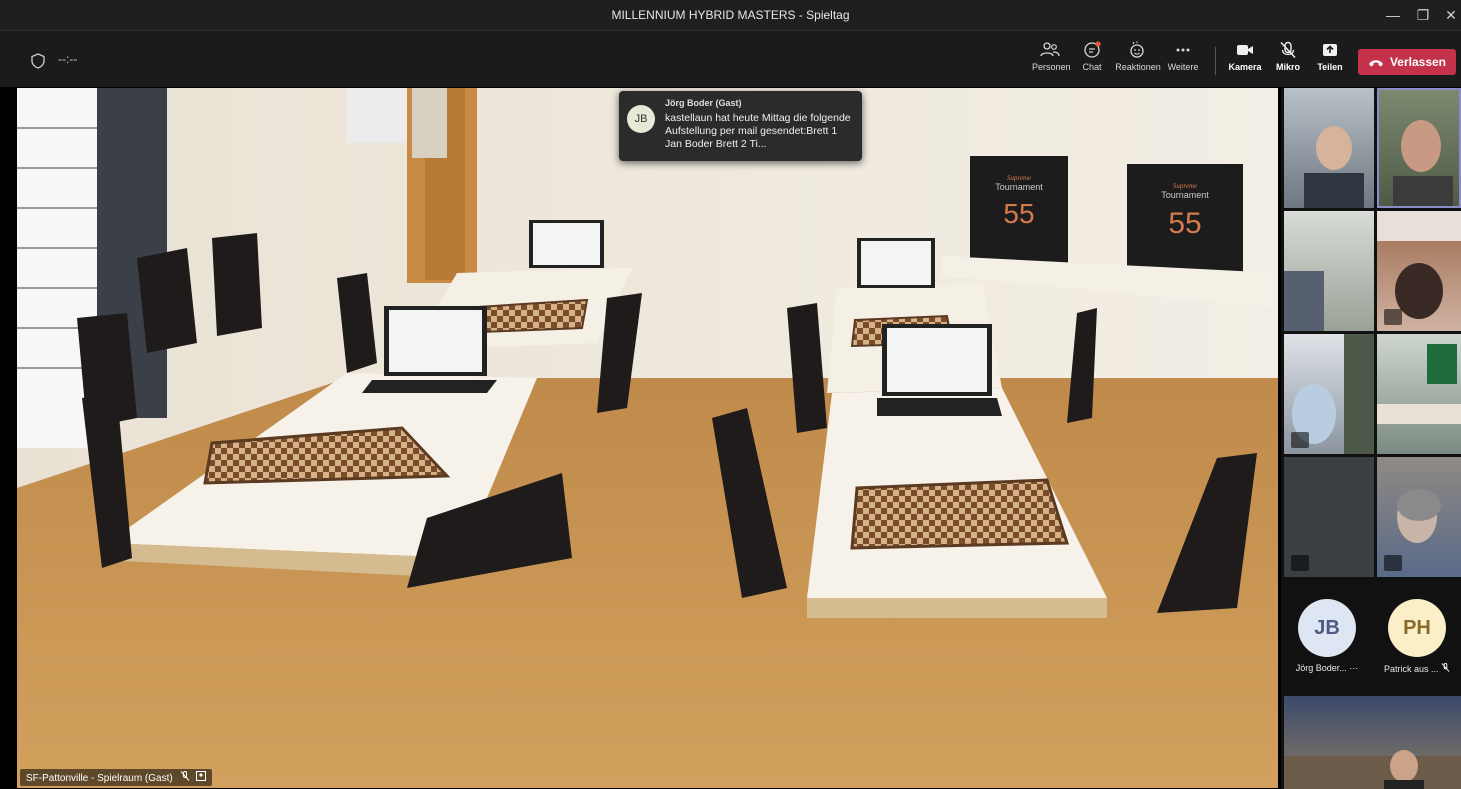 The image size is (1461, 789). What do you see at coordinates (1330, 61) in the screenshot?
I see `share-button: Teilen` at bounding box center [1330, 61].